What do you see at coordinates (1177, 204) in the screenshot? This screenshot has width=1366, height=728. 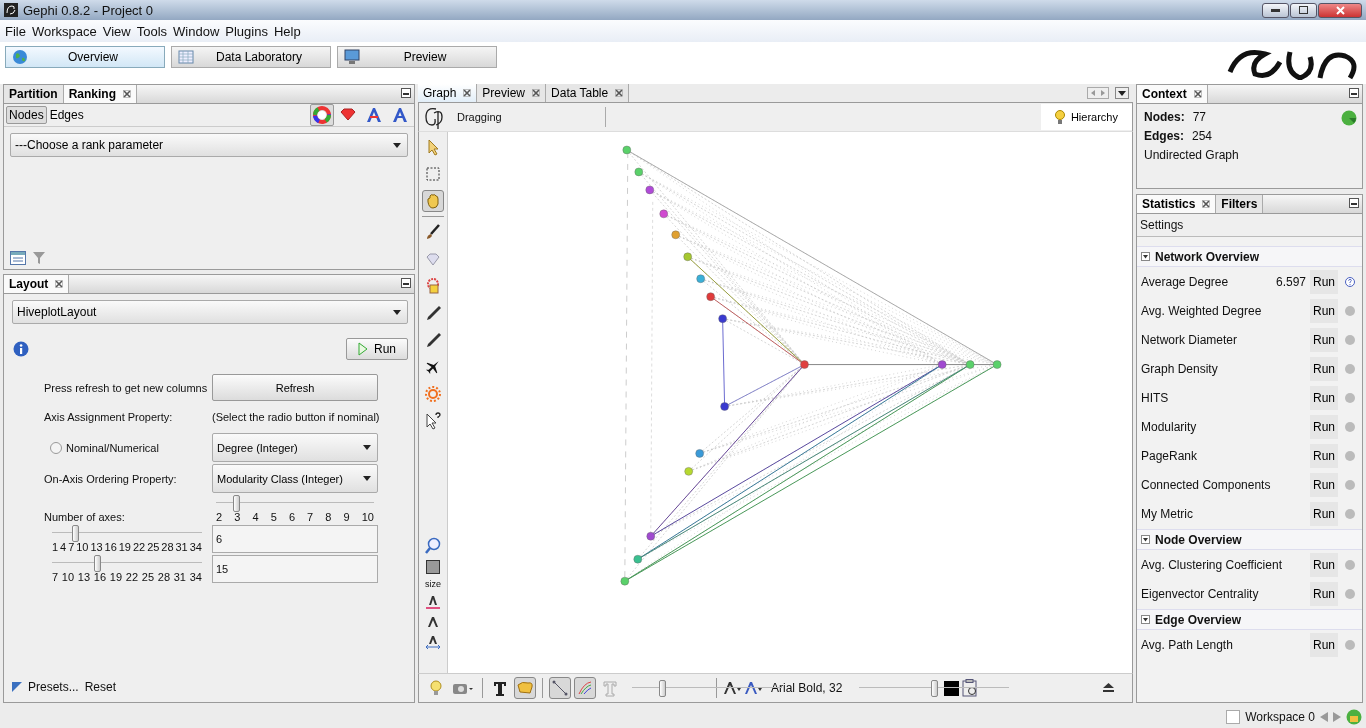 I see `tab: Statistics` at bounding box center [1177, 204].